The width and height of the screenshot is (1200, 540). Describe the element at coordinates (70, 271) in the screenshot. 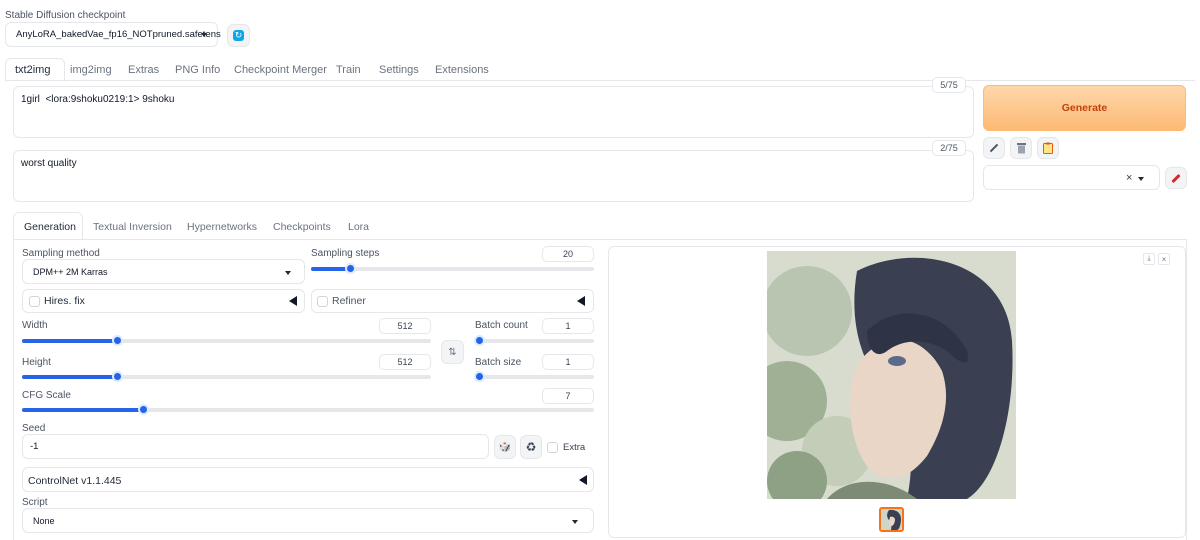

I see `sampling-method-value: DPM++ 2M Karras` at that location.